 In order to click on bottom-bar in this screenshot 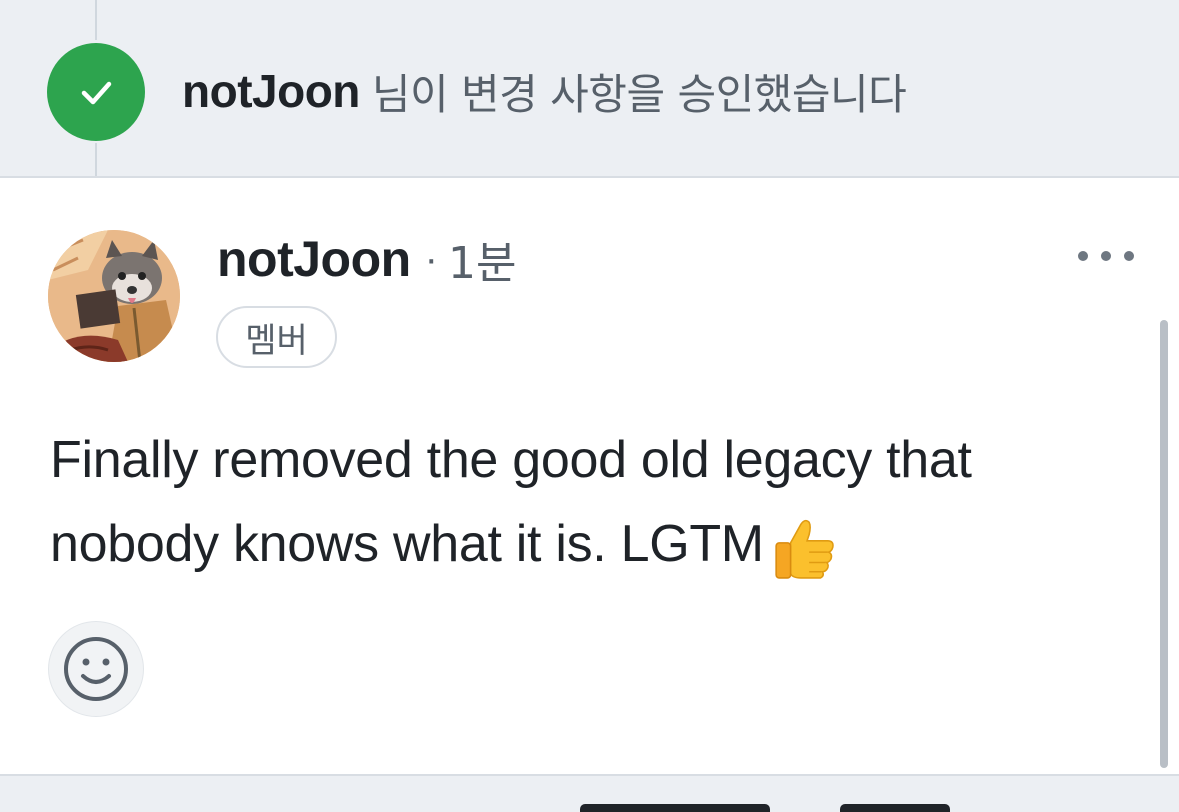, I will do `click(589, 793)`.